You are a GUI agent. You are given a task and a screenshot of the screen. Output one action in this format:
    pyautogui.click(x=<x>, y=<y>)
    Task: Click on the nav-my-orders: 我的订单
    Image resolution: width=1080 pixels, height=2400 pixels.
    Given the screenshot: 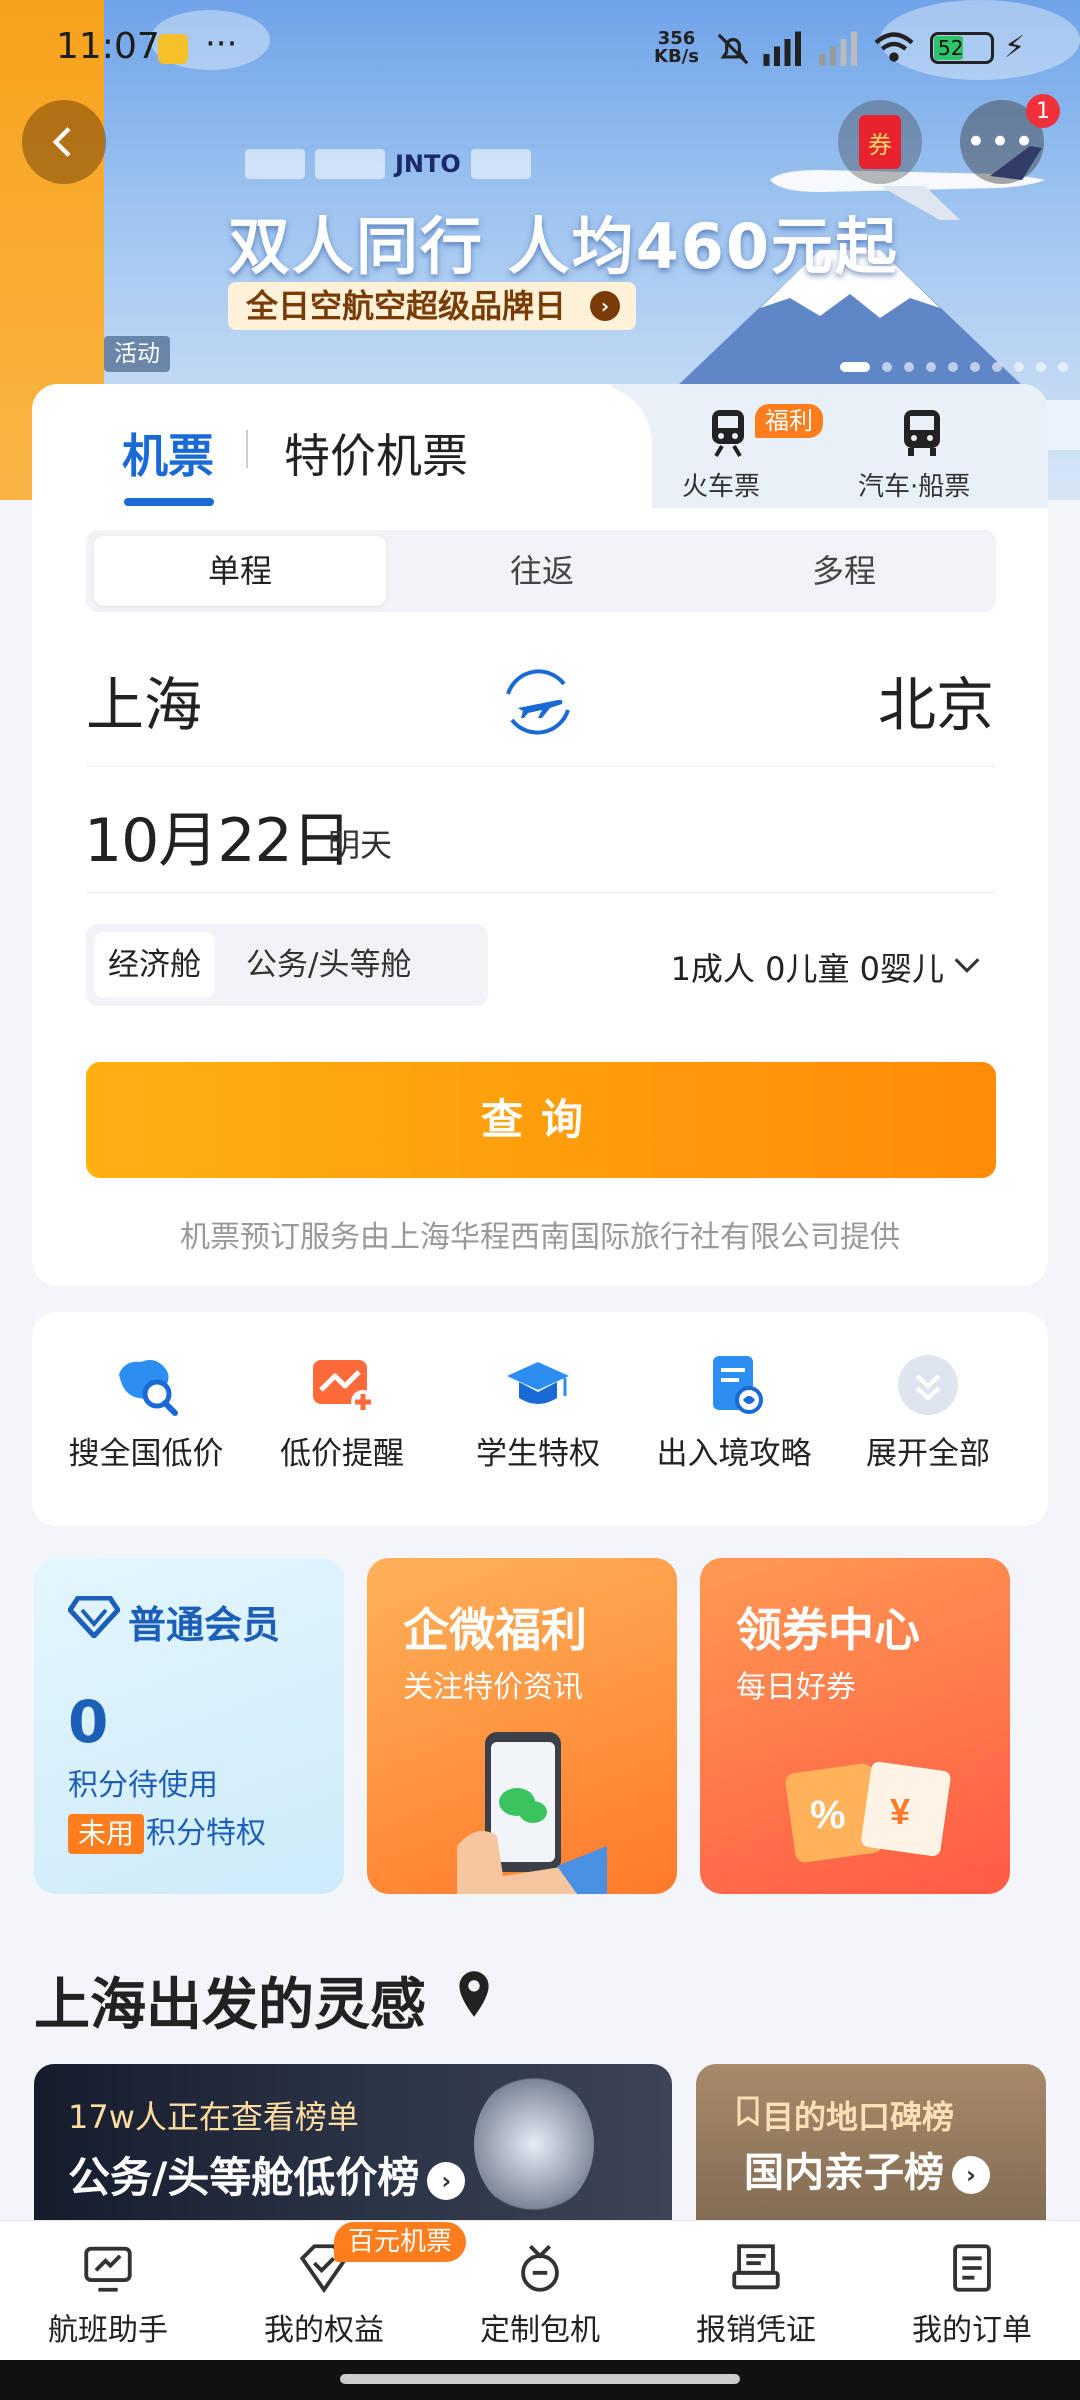 What is the action you would take?
    pyautogui.click(x=972, y=2294)
    